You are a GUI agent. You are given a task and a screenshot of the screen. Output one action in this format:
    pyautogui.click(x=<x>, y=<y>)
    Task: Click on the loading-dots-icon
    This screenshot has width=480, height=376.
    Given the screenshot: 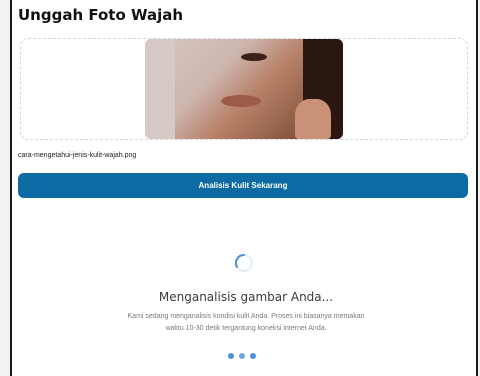 What is the action you would take?
    pyautogui.click(x=242, y=356)
    